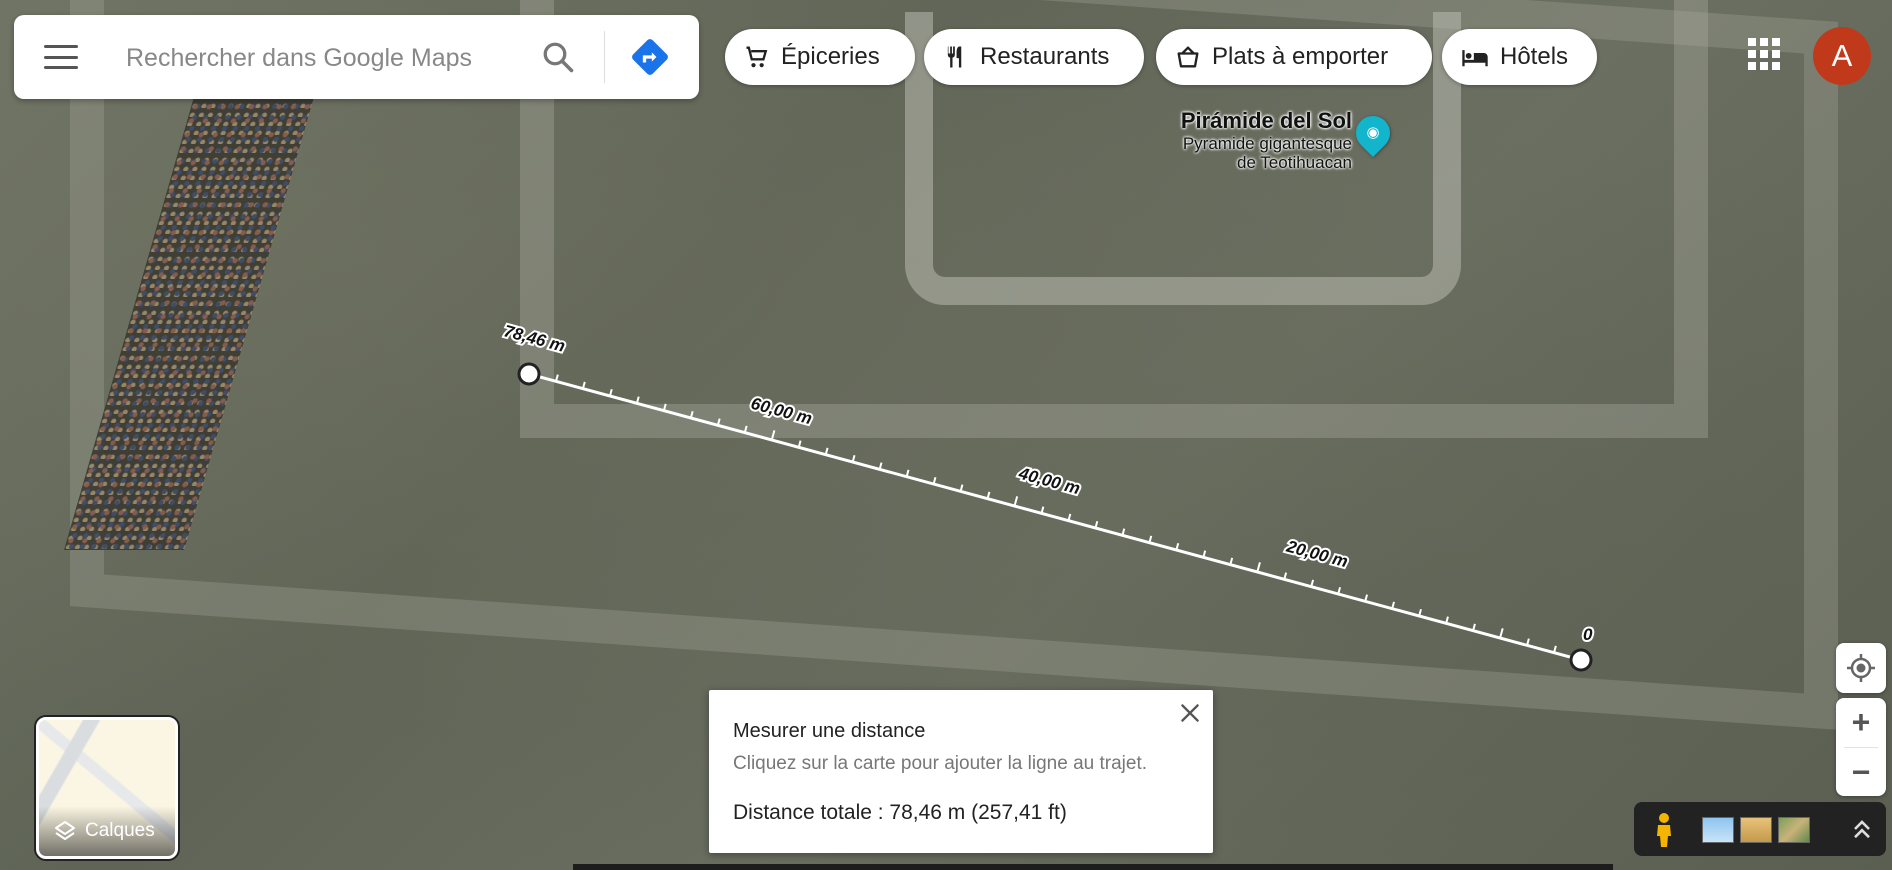  I want to click on pegman-icon, so click(1664, 830).